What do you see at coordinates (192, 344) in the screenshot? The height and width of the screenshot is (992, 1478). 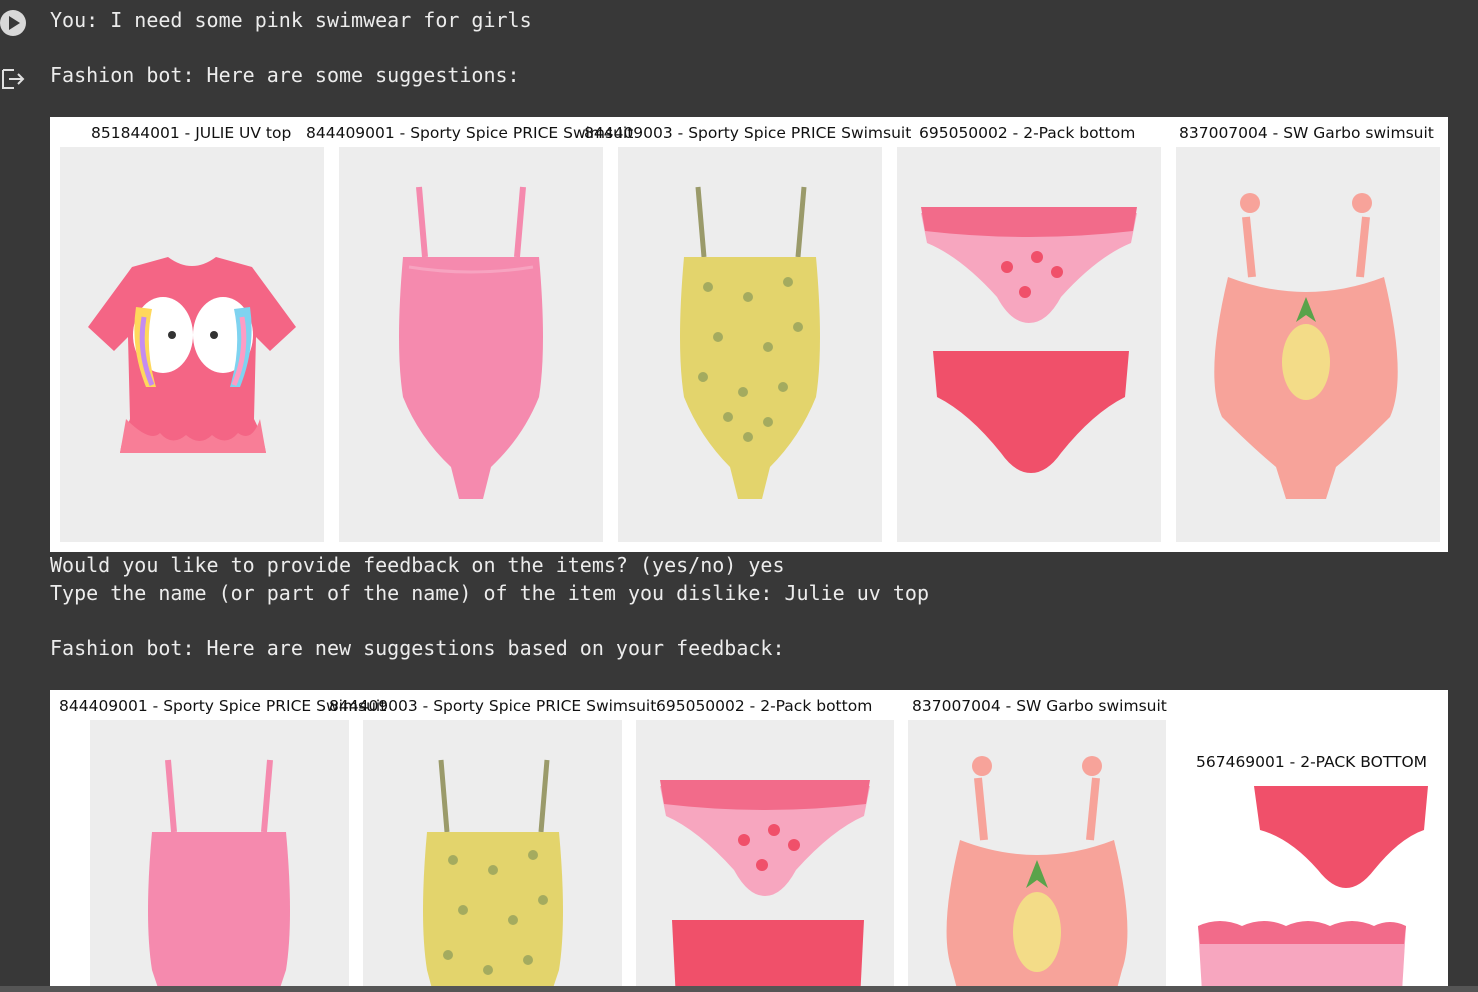 I see `product-image-unicorn-top` at bounding box center [192, 344].